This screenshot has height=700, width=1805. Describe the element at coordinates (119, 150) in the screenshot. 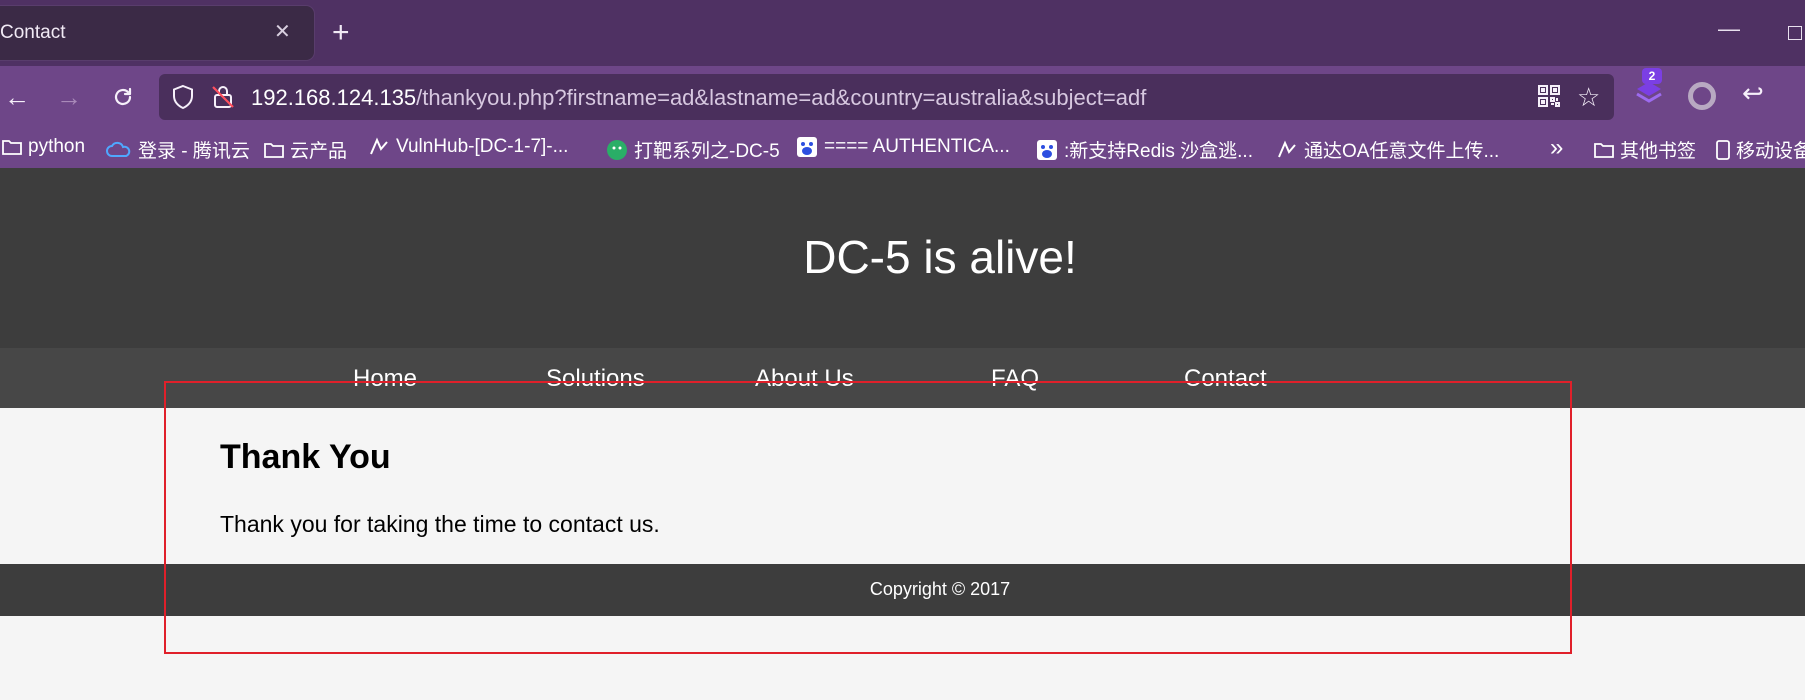

I see `cloud-icon` at that location.